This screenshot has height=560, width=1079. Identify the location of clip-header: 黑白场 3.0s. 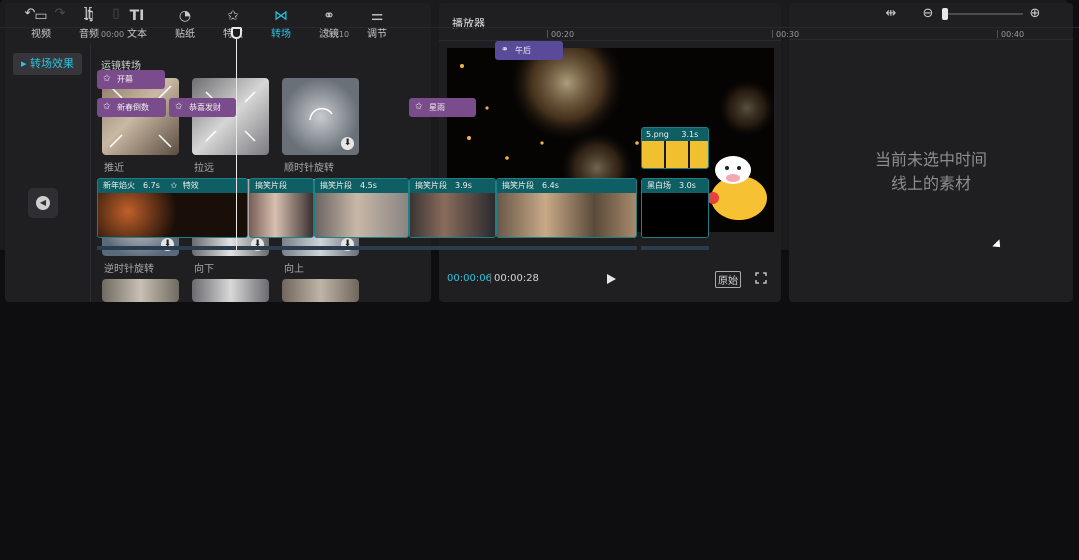
(675, 186).